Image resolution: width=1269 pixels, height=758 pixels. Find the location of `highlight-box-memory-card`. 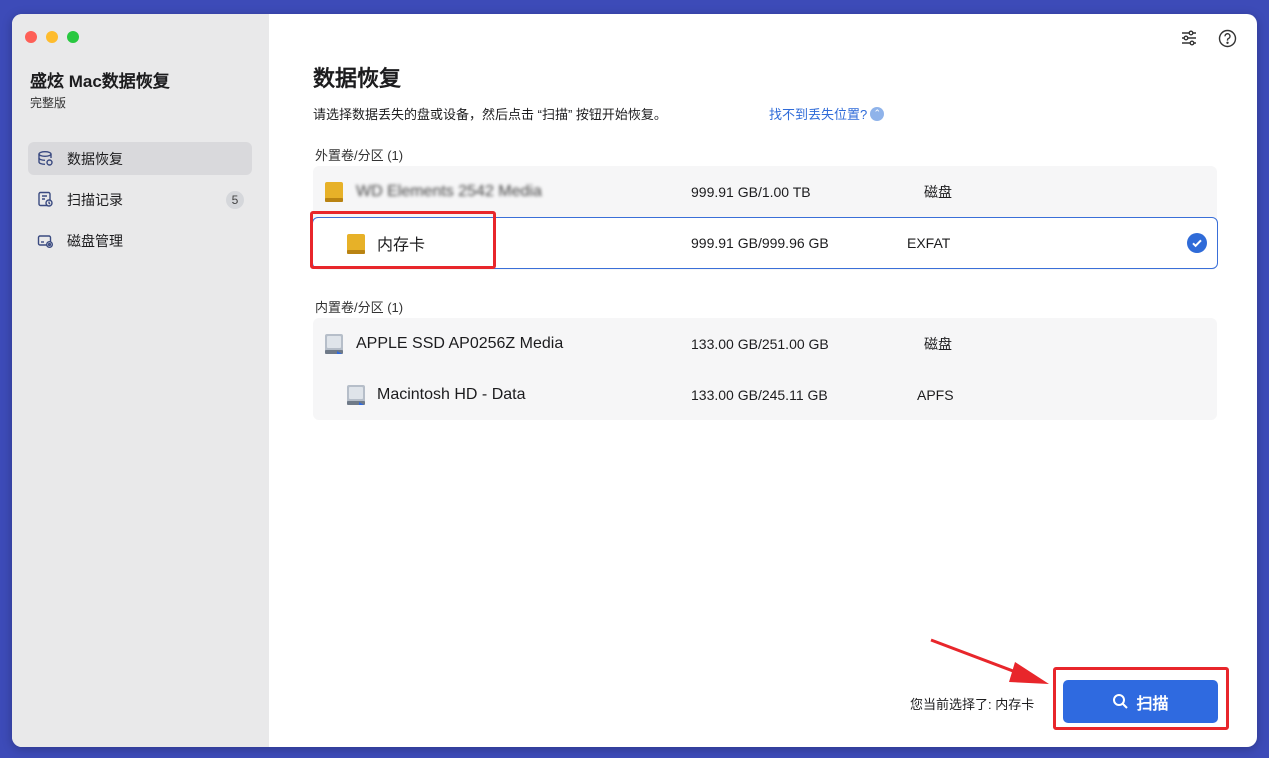

highlight-box-memory-card is located at coordinates (403, 240).